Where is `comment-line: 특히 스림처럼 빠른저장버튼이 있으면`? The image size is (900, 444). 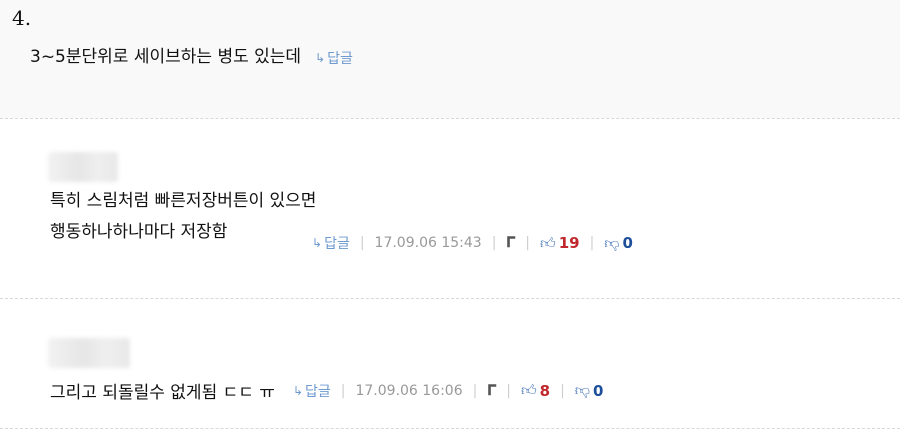 comment-line: 특히 스림처럼 빠른저장버튼이 있으면 is located at coordinates (183, 201).